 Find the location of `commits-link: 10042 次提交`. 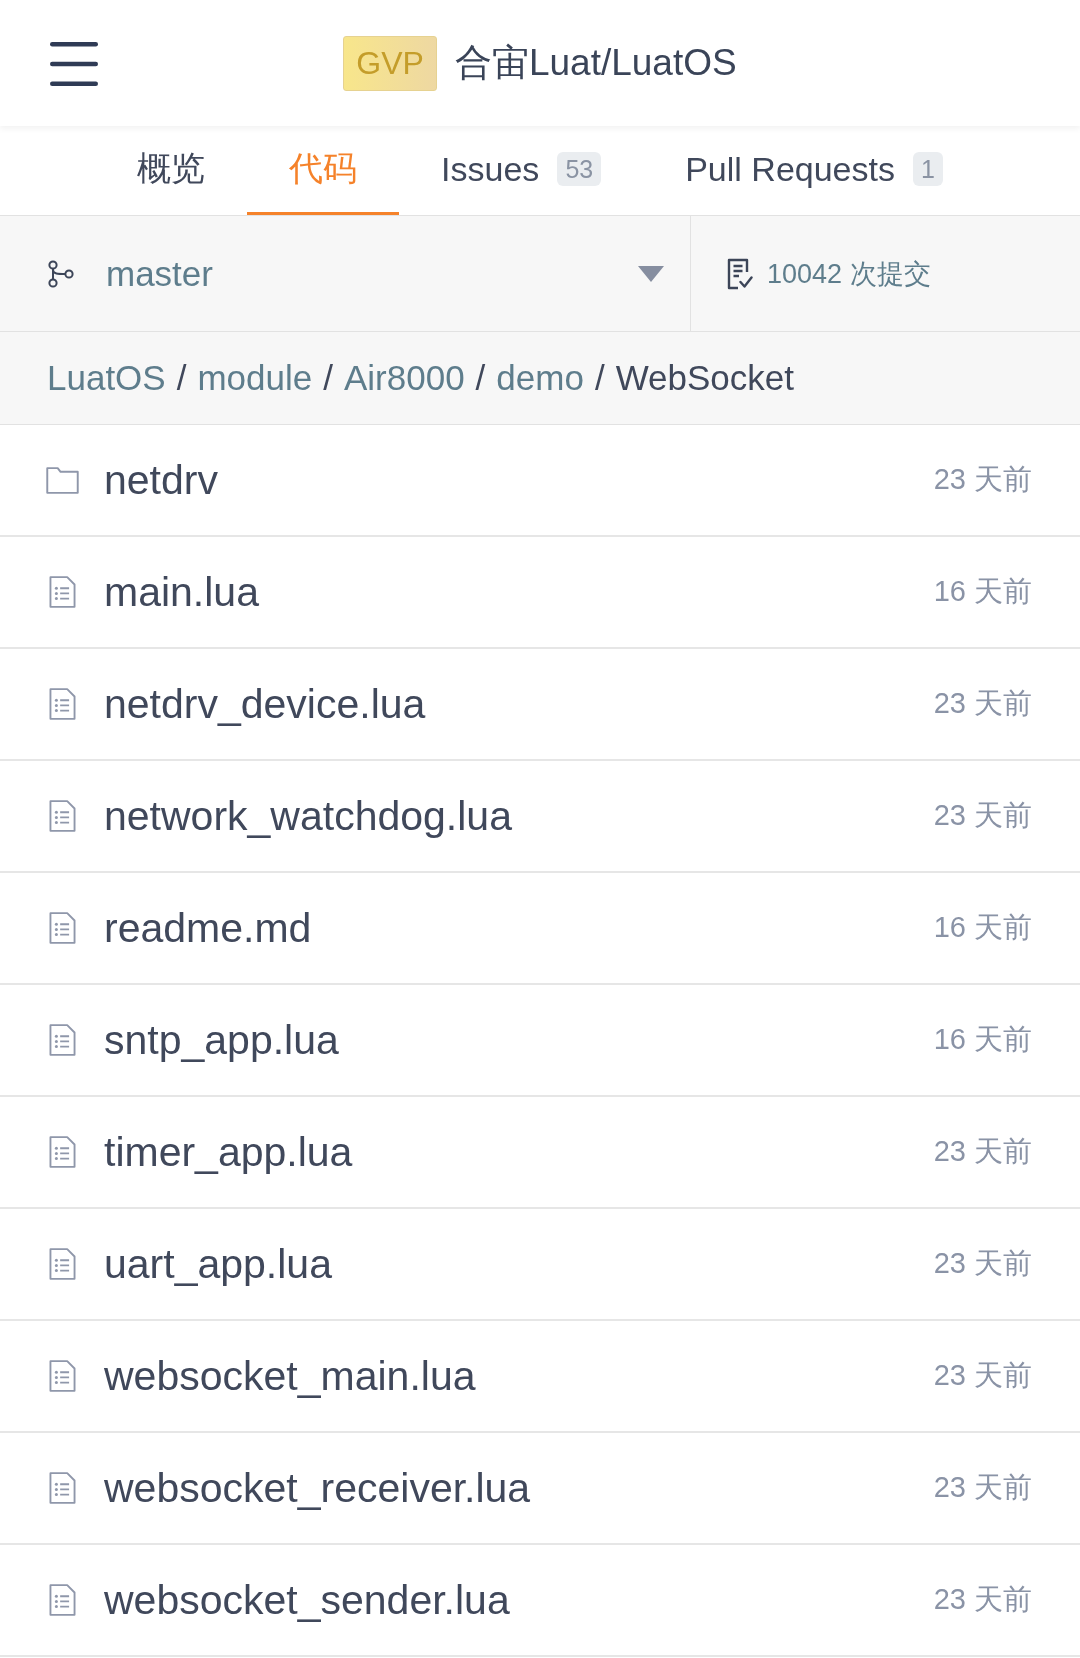

commits-link: 10042 次提交 is located at coordinates (811, 273).